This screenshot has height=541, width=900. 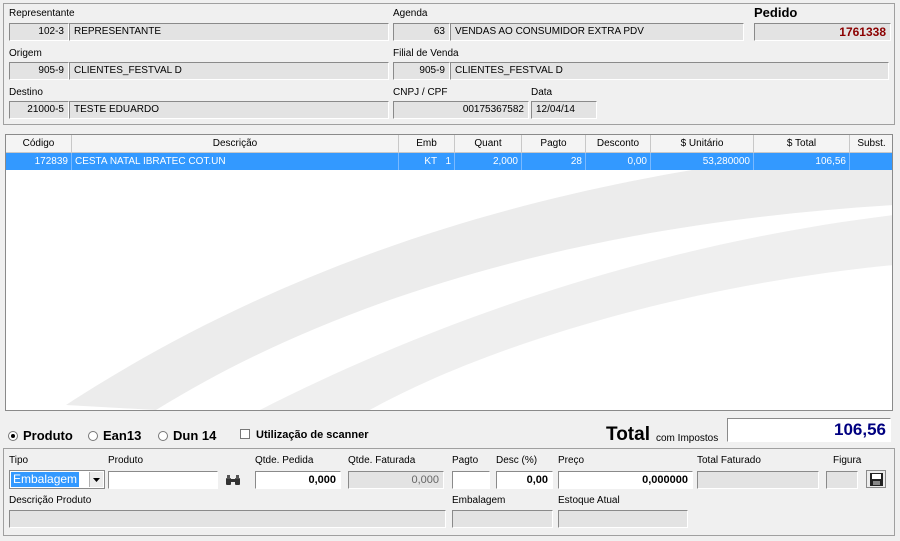 What do you see at coordinates (427, 144) in the screenshot?
I see `col-header-emb: Emb` at bounding box center [427, 144].